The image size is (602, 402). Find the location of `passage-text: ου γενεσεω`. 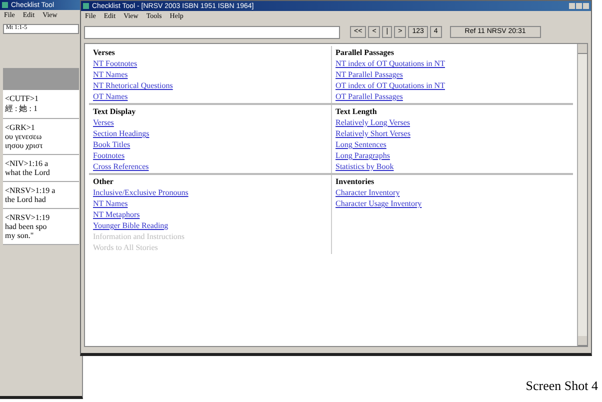

passage-text: ου γενεσεω is located at coordinates (24, 136).